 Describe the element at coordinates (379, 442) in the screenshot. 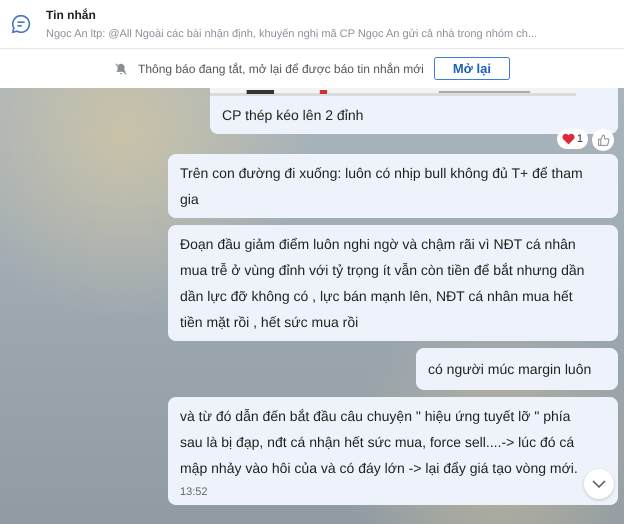

I see `message-text: và từ đó dẫn đến bắt đầu câu chuyện " hiệu ứng tuyết lỡ " phía sau là bị đạp, nđt cá nhận hết sức mua, force sell....-> lúc đó cá mập nhảy vào hôi của và có đáy lớn -> lại đẩy giá tạo vòng mới.` at that location.